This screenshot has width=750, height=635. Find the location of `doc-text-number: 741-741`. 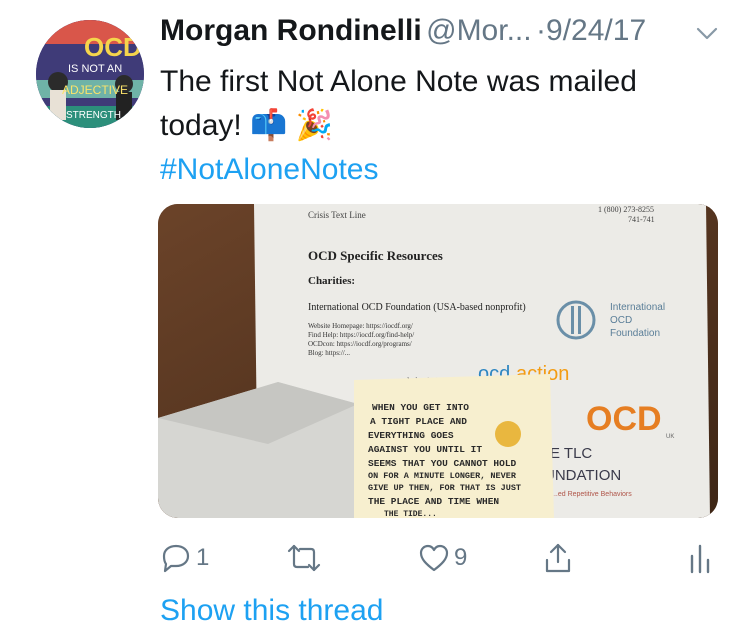

doc-text-number: 741-741 is located at coordinates (641, 219).